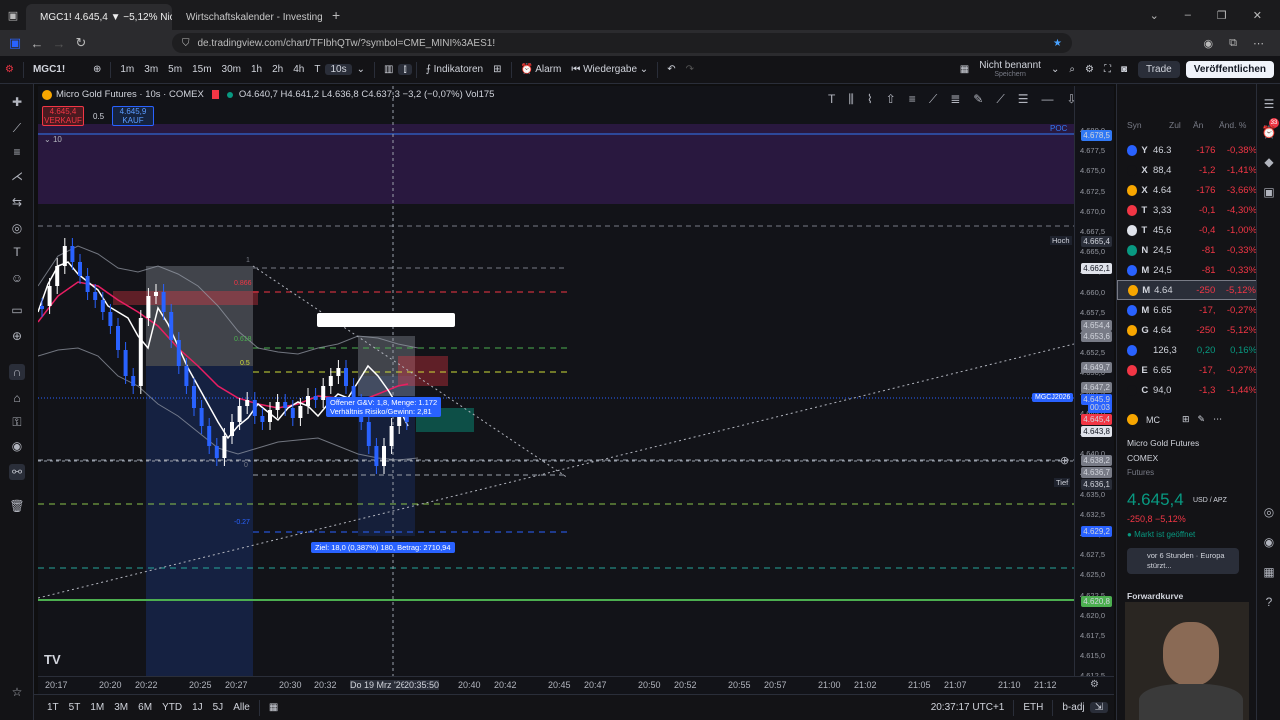  What do you see at coordinates (1064, 460) in the screenshot?
I see `crosshair-add-icon: ⊕` at bounding box center [1064, 460].